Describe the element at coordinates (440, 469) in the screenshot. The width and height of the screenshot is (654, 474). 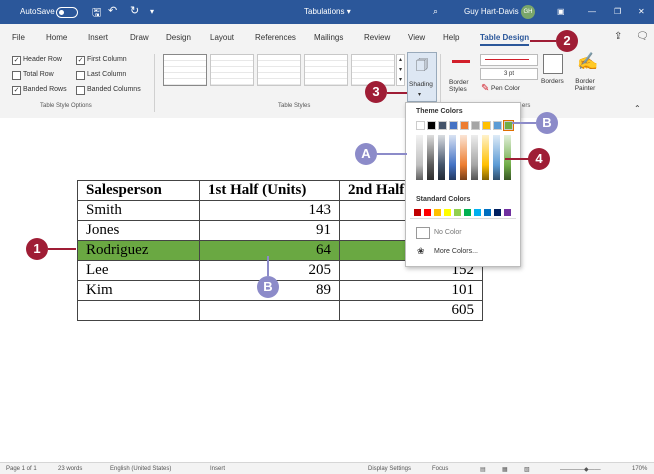
I see `focus-mode: Focus` at that location.